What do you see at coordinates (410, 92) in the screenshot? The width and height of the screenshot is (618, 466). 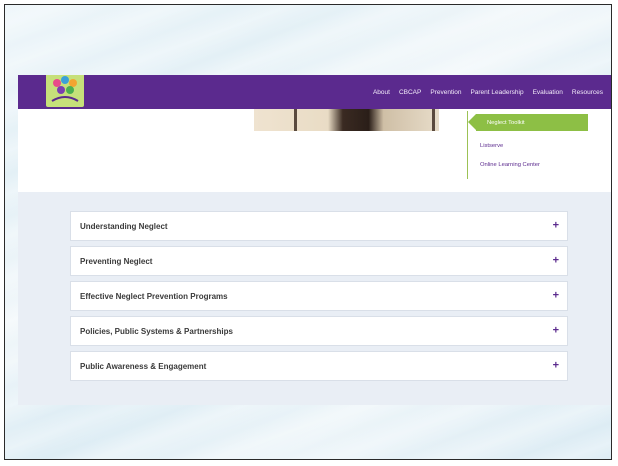 I see `nav-cbcap: CBCAP` at bounding box center [410, 92].